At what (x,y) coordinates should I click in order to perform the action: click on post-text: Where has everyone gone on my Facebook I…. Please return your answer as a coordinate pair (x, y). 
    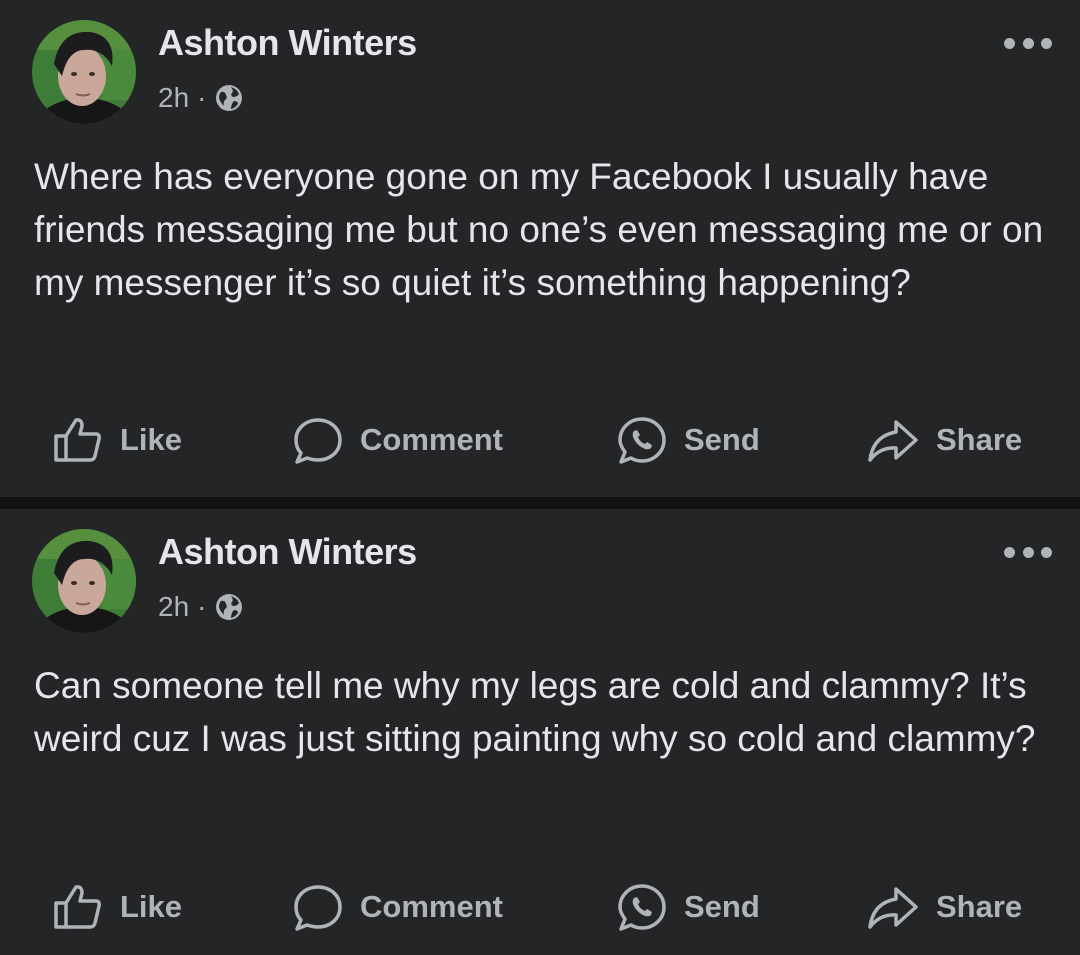
    Looking at the image, I should click on (539, 229).